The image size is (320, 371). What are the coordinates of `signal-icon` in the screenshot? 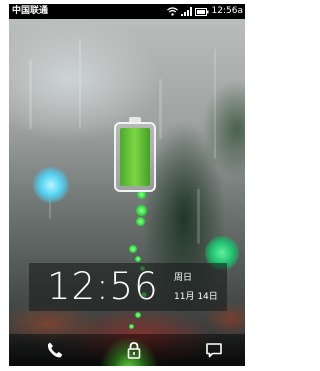 It's located at (186, 11).